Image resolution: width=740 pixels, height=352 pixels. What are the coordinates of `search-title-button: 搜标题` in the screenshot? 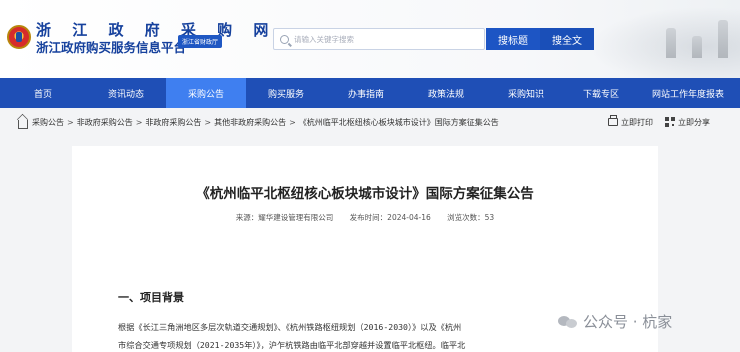 It's located at (513, 39).